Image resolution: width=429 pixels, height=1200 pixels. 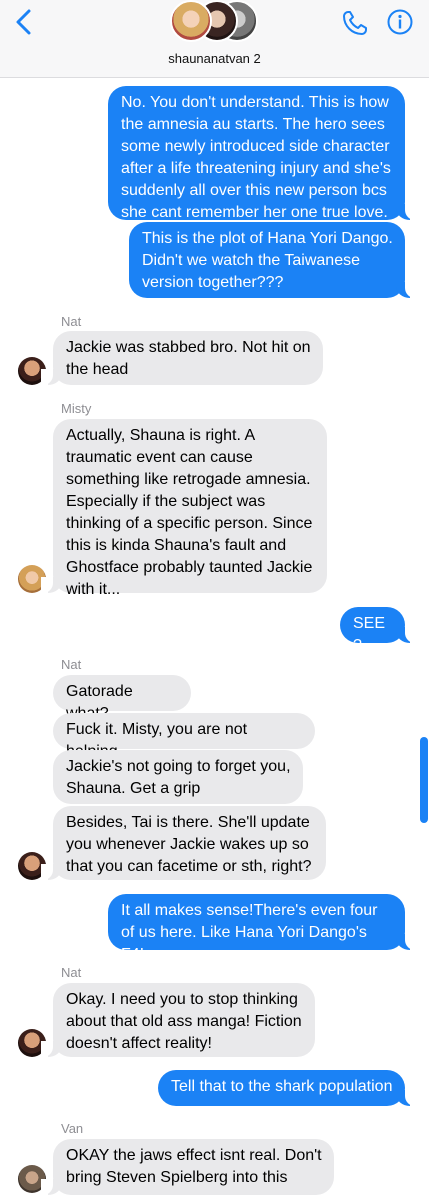 I want to click on sender-name: Misty, so click(x=76, y=408).